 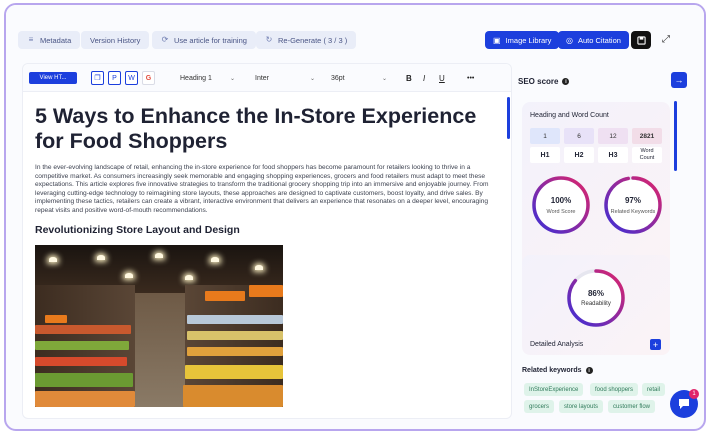 What do you see at coordinates (595, 293) in the screenshot?
I see `readability-value: 86%` at bounding box center [595, 293].